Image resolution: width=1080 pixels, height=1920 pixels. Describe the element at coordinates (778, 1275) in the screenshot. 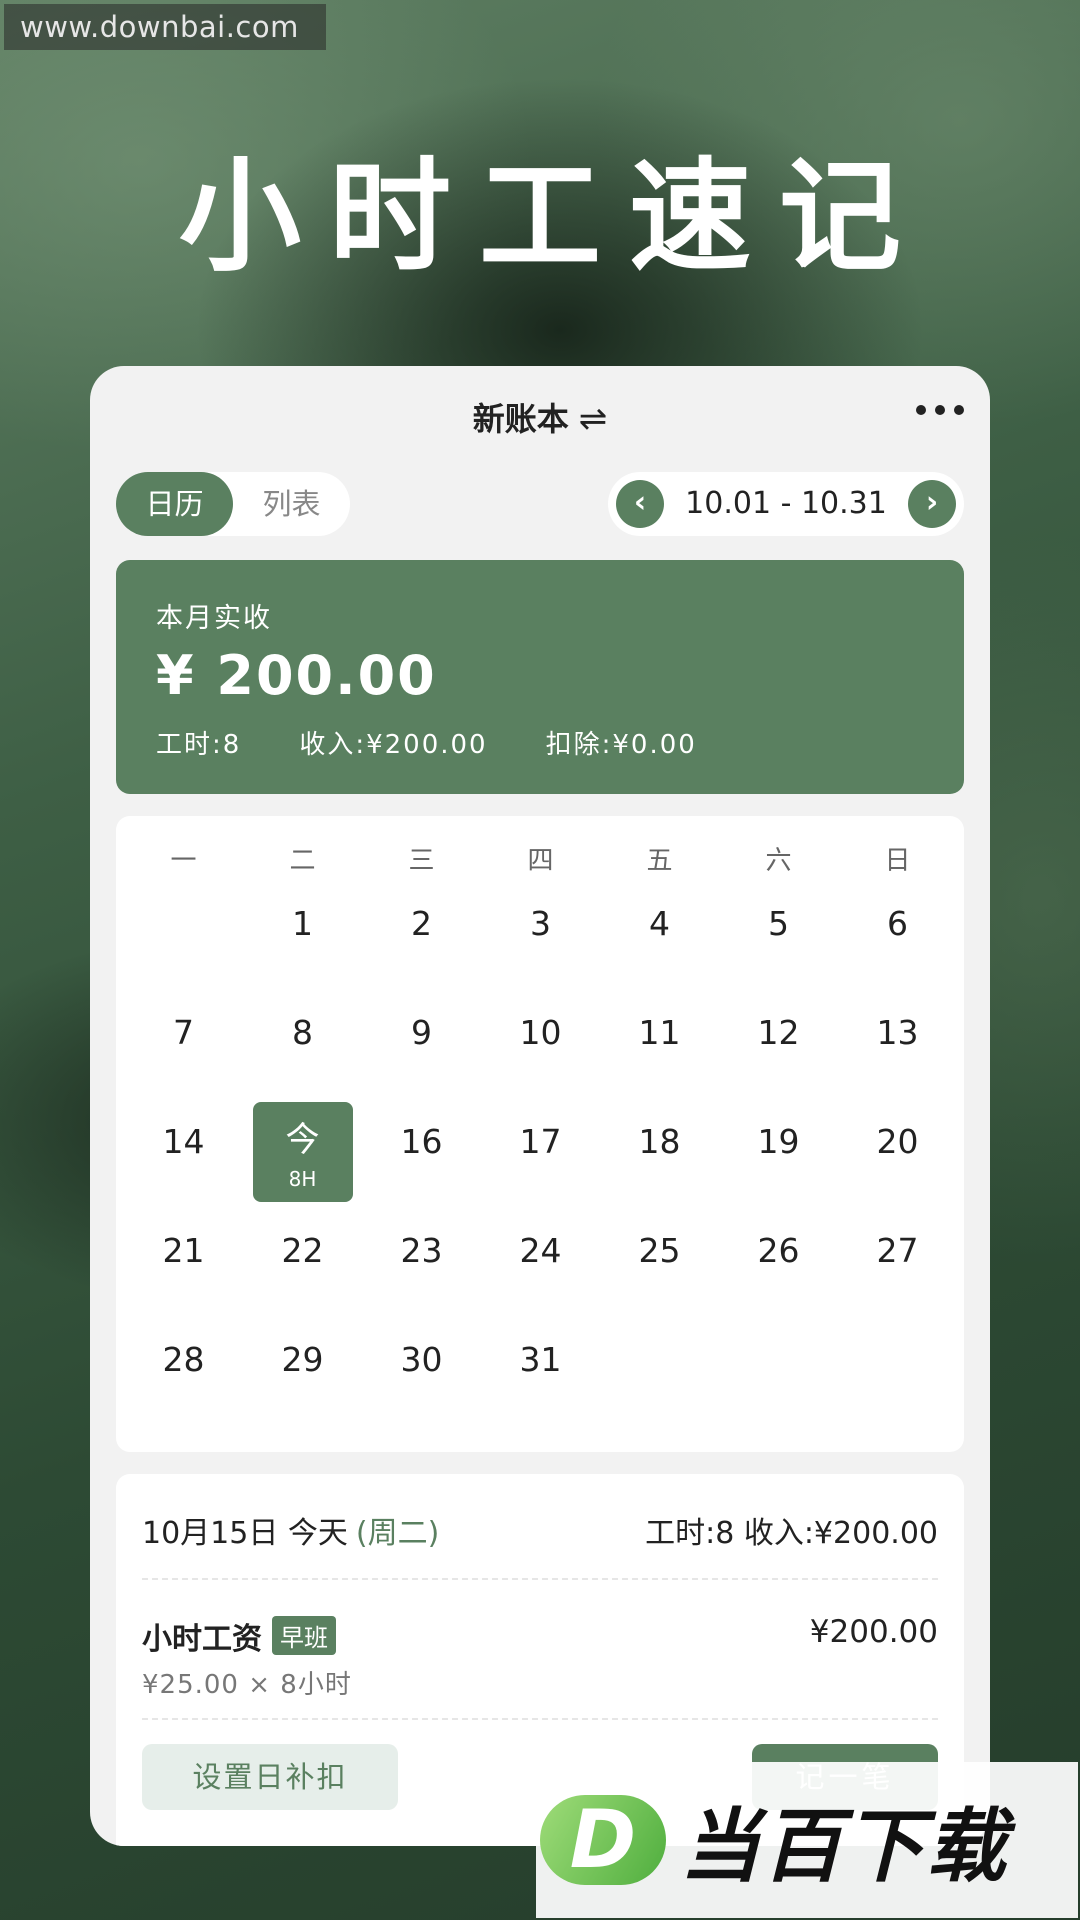

I see `calendar-day: 26` at that location.